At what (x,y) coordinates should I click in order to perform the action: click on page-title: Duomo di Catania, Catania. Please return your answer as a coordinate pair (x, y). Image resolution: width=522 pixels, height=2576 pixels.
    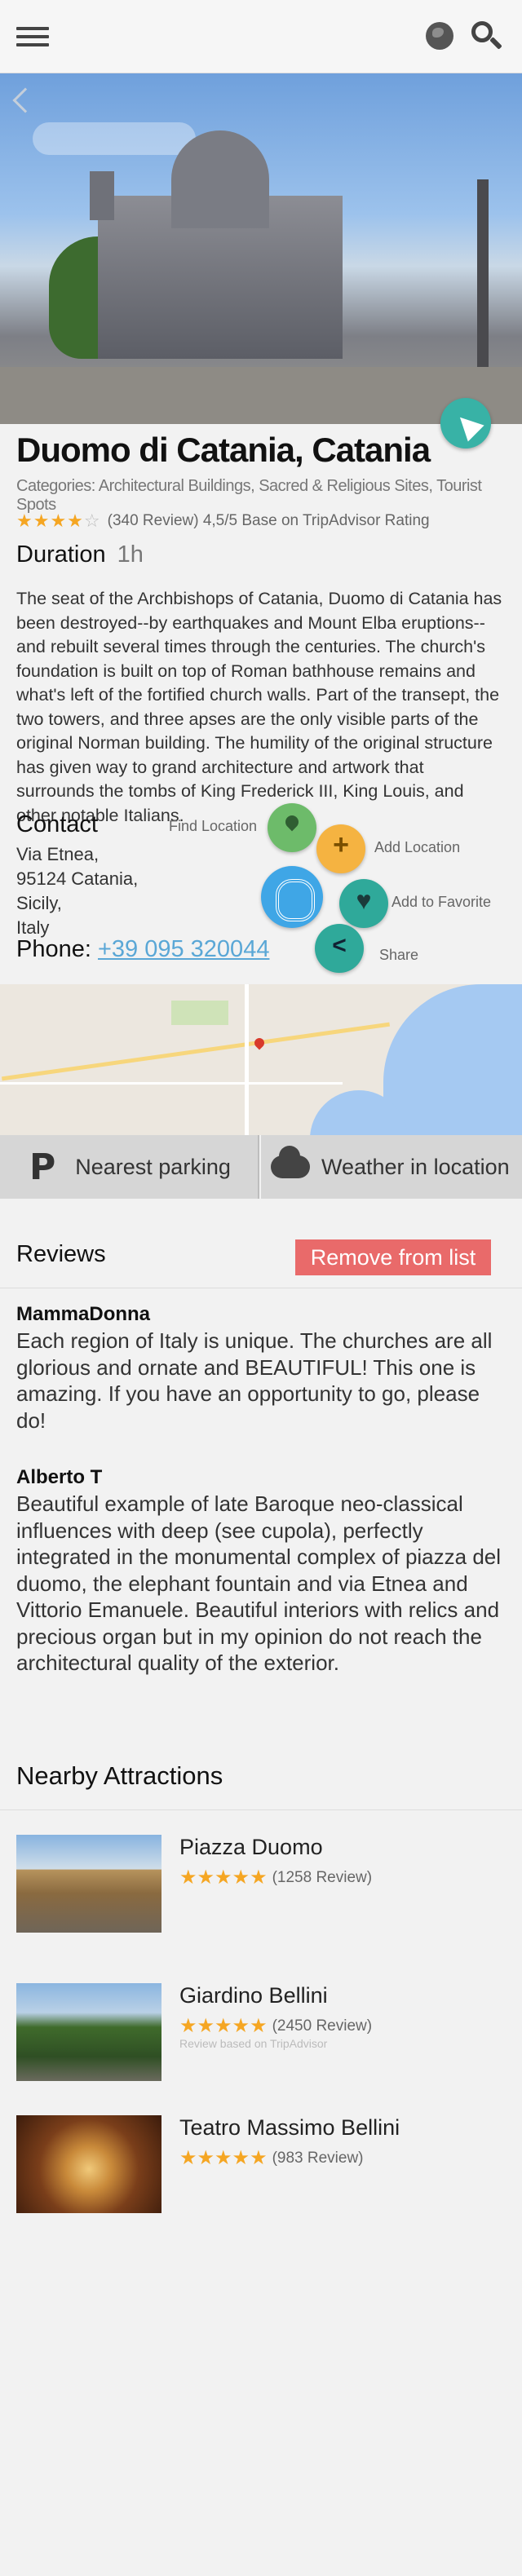
    Looking at the image, I should click on (223, 450).